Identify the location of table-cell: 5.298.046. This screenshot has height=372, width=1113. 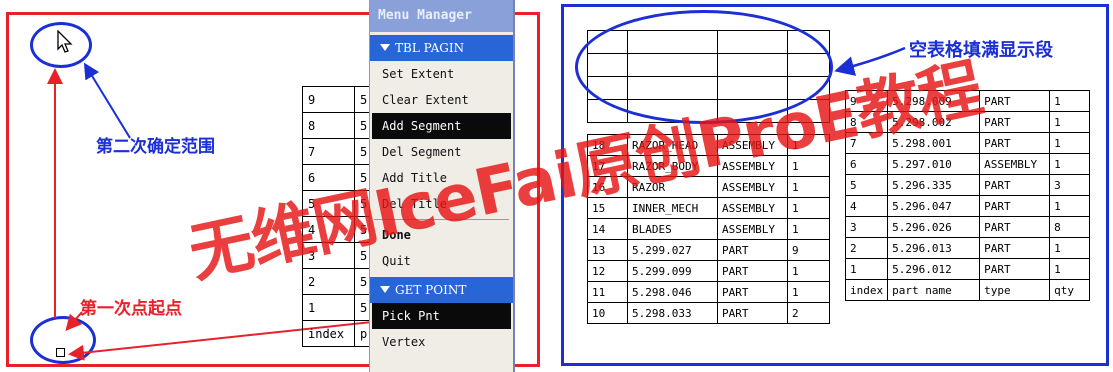
(672, 292).